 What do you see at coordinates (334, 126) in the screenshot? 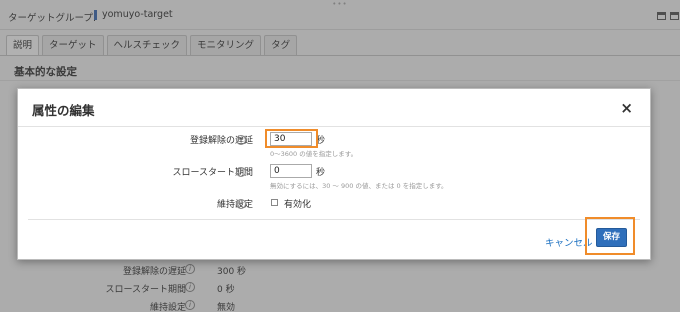
I see `dialog-divider-top` at bounding box center [334, 126].